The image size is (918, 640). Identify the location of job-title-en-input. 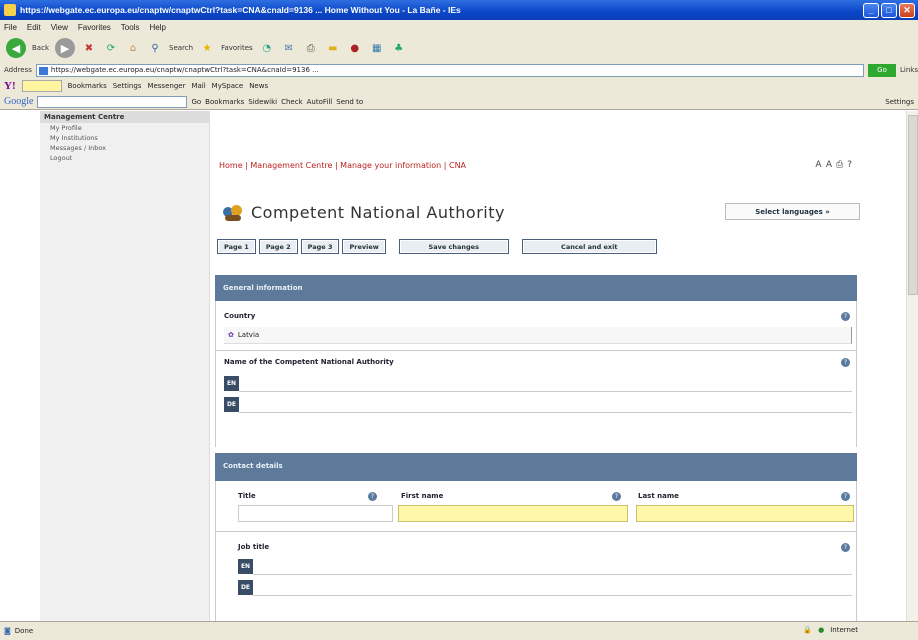
(552, 566).